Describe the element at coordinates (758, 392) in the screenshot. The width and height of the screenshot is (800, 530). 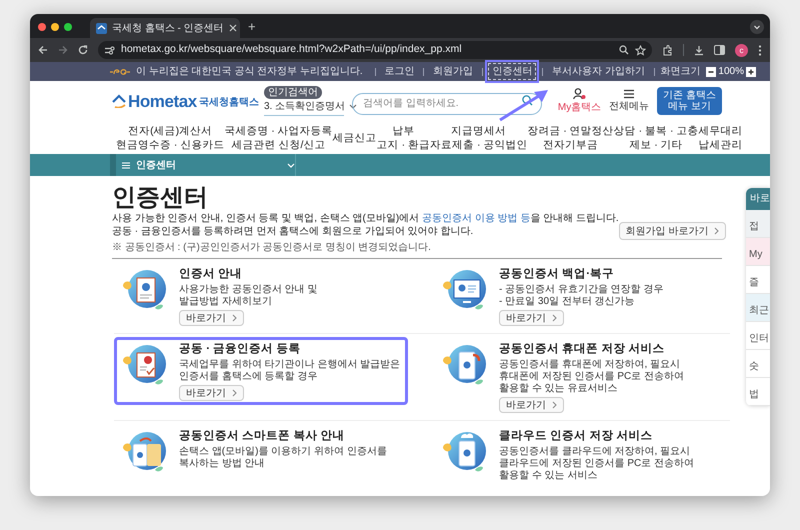
I see `quick-menu-item: 법` at that location.